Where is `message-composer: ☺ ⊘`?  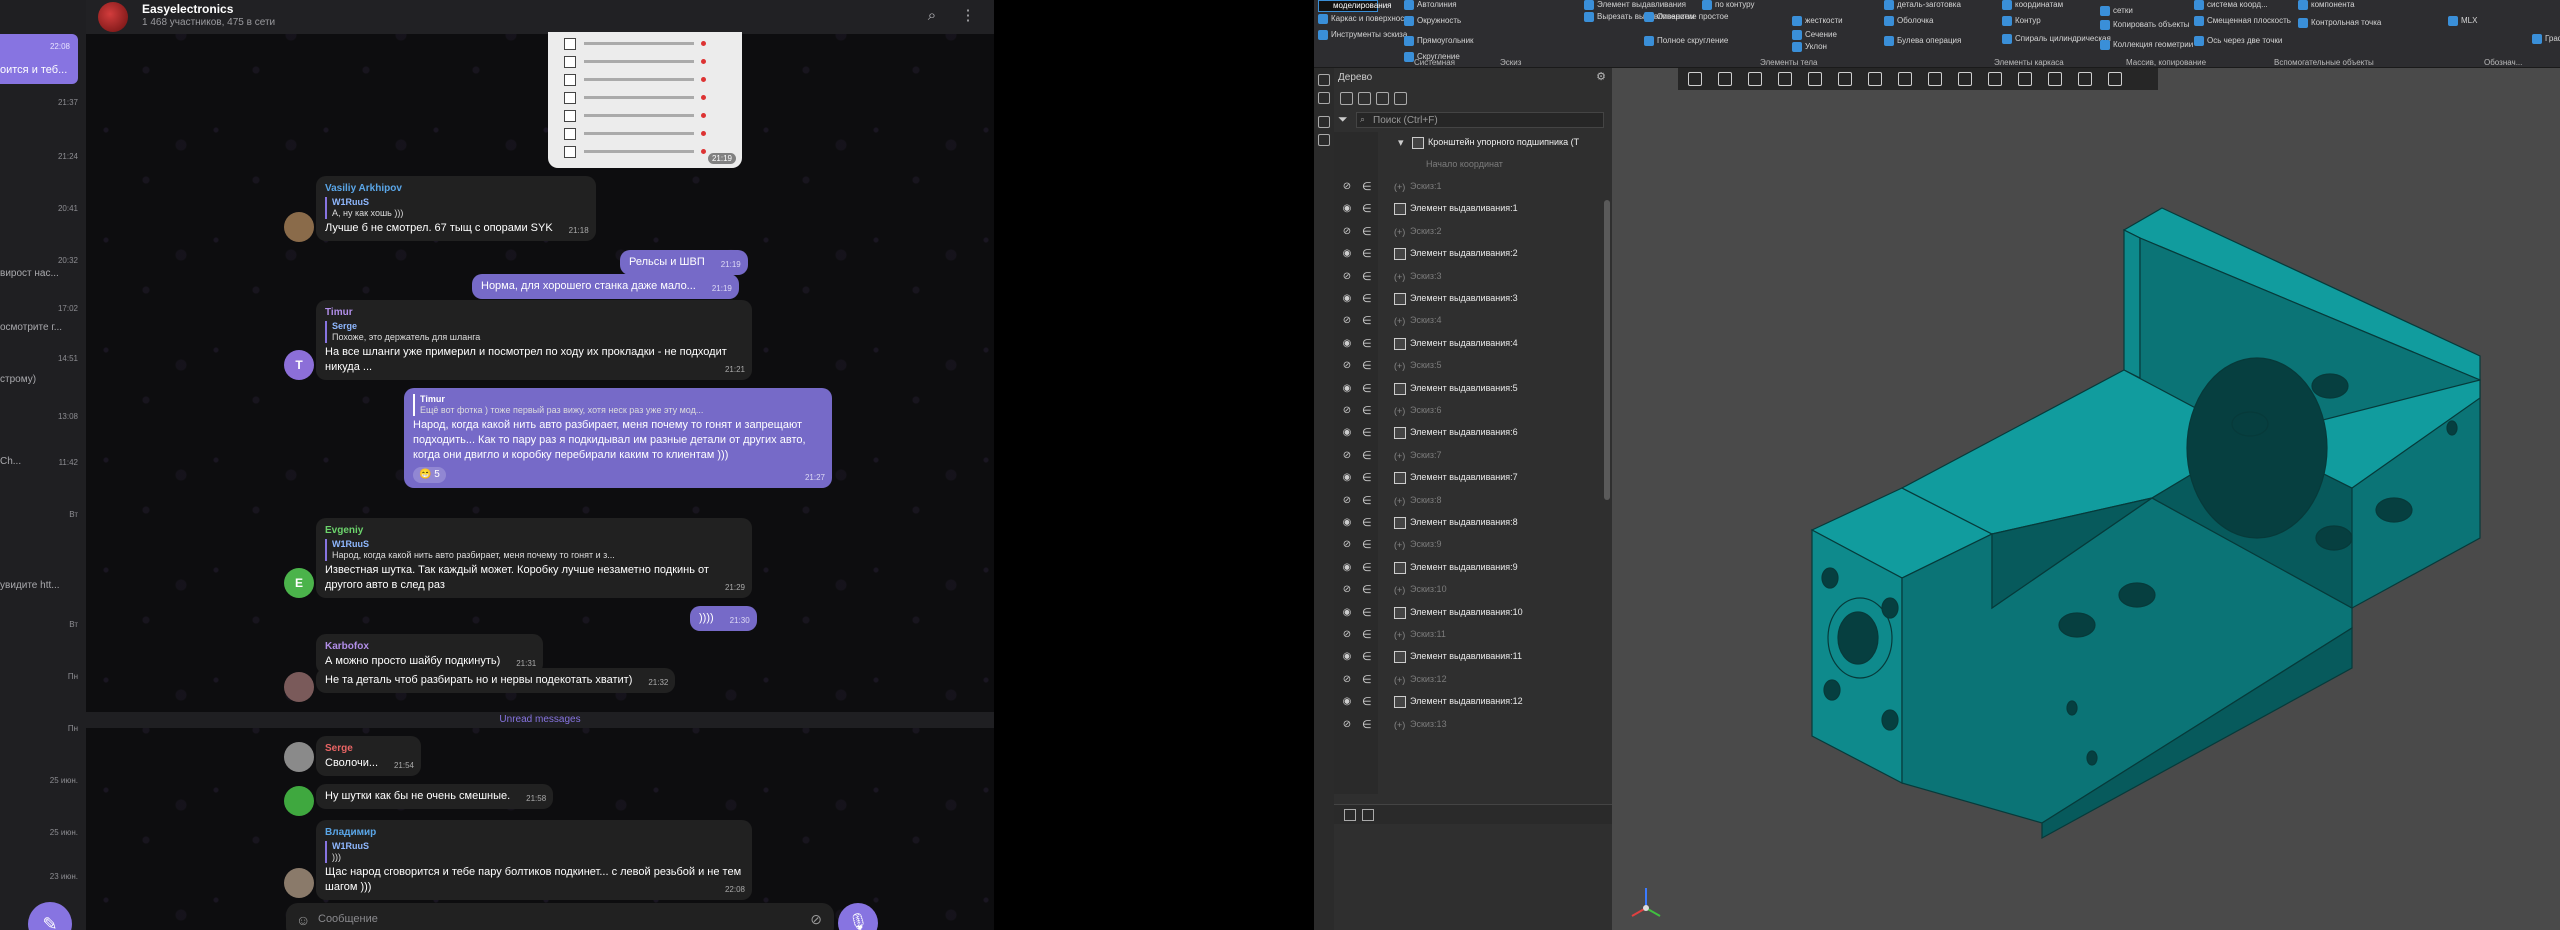
message-composer: ☺ ⊘ is located at coordinates (560, 916).